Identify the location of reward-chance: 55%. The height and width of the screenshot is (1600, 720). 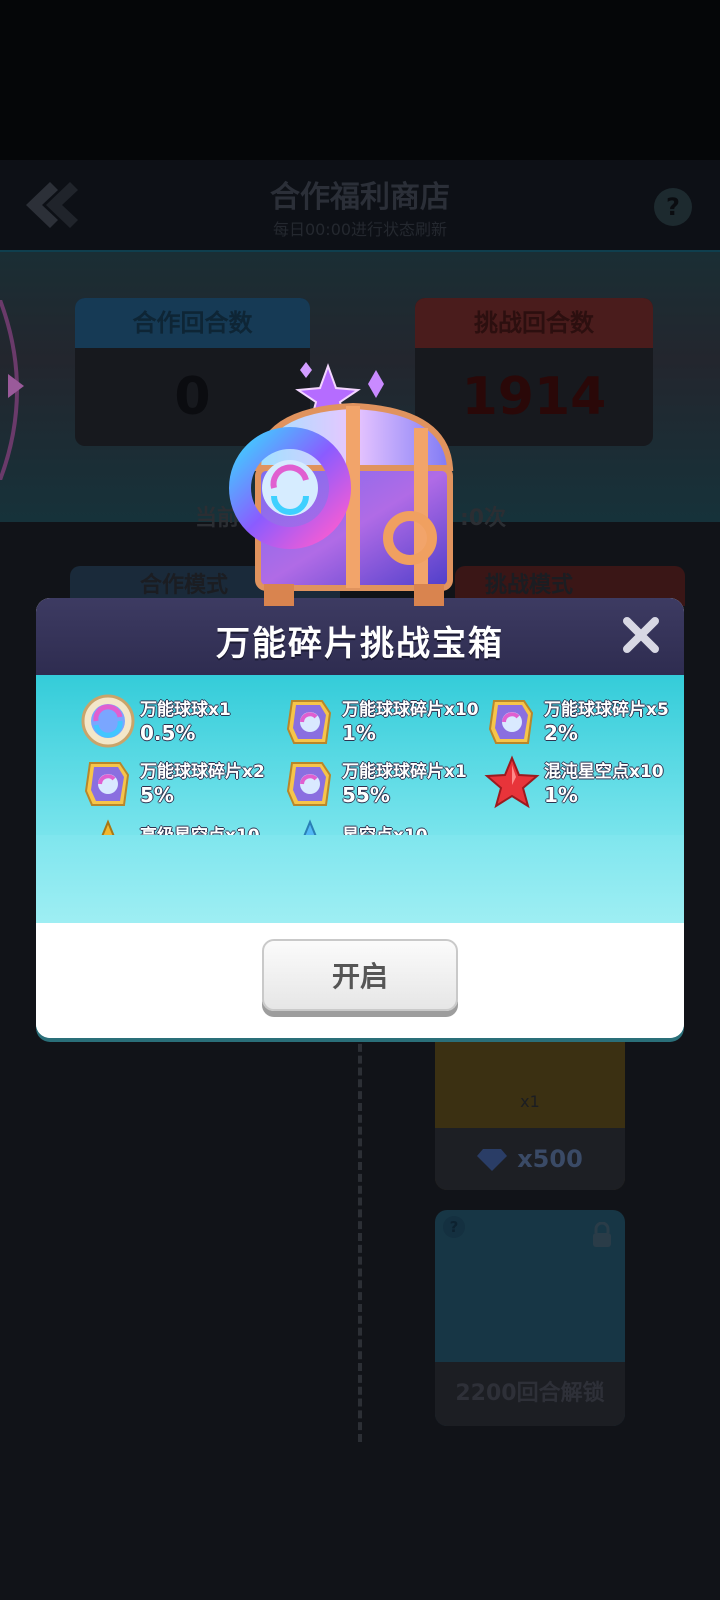
(366, 795).